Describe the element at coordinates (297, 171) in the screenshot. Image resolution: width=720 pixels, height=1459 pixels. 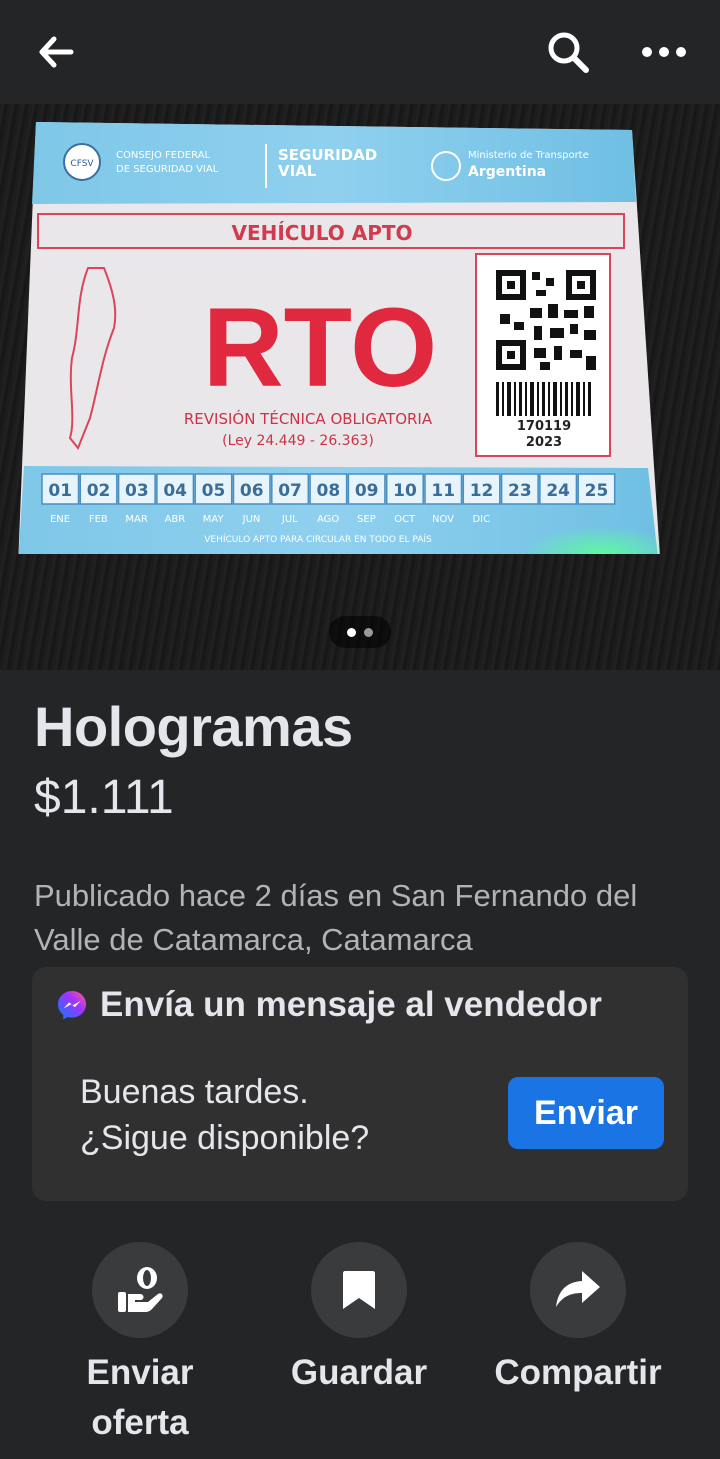
I see `seguridad-line2: VIAL` at that location.